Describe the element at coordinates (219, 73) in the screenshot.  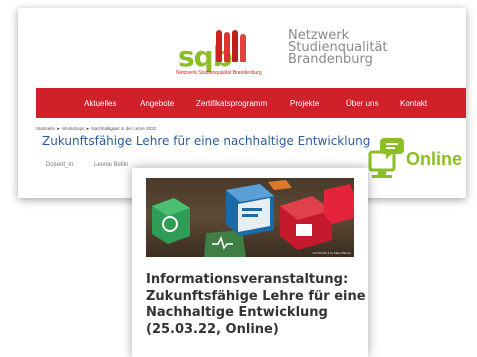
I see `logo-subtitle: Netzwerk Studienqualität Brandenburg` at that location.